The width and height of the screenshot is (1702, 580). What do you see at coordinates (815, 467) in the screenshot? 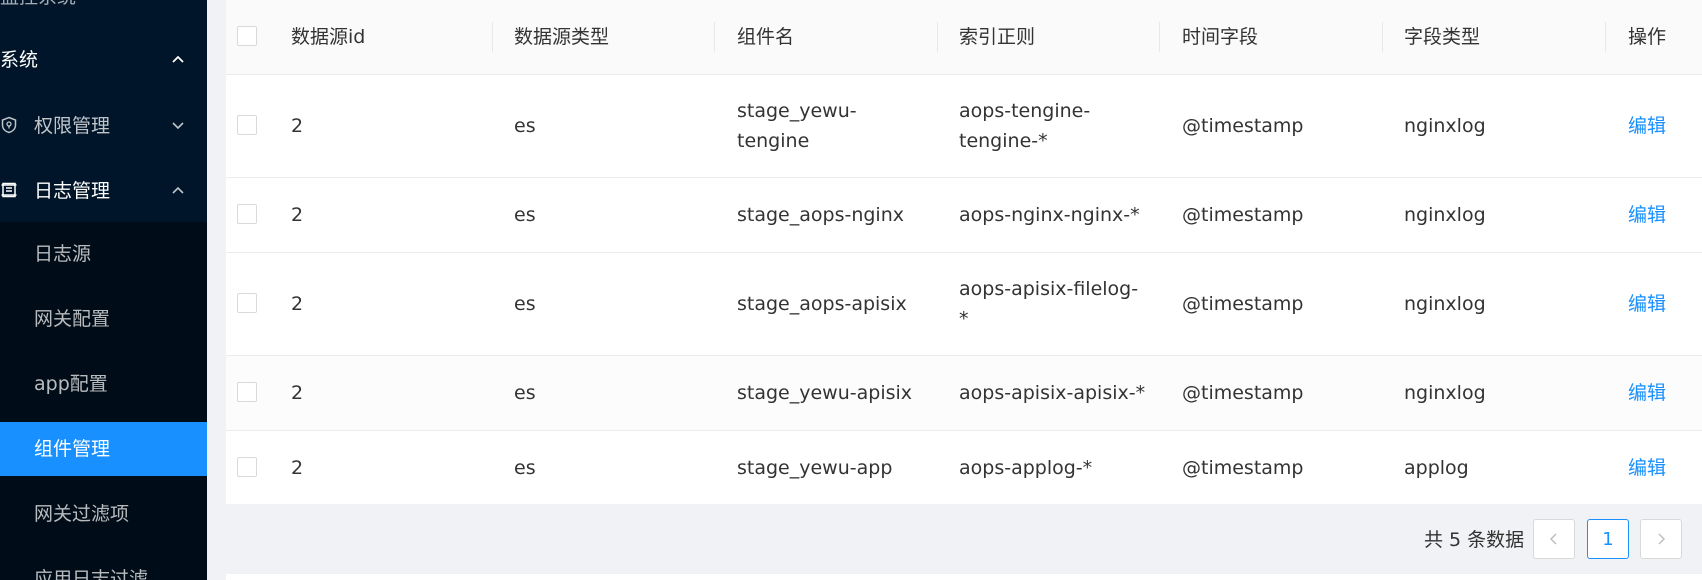
I see `cell-text: stage_yewu-app` at bounding box center [815, 467].